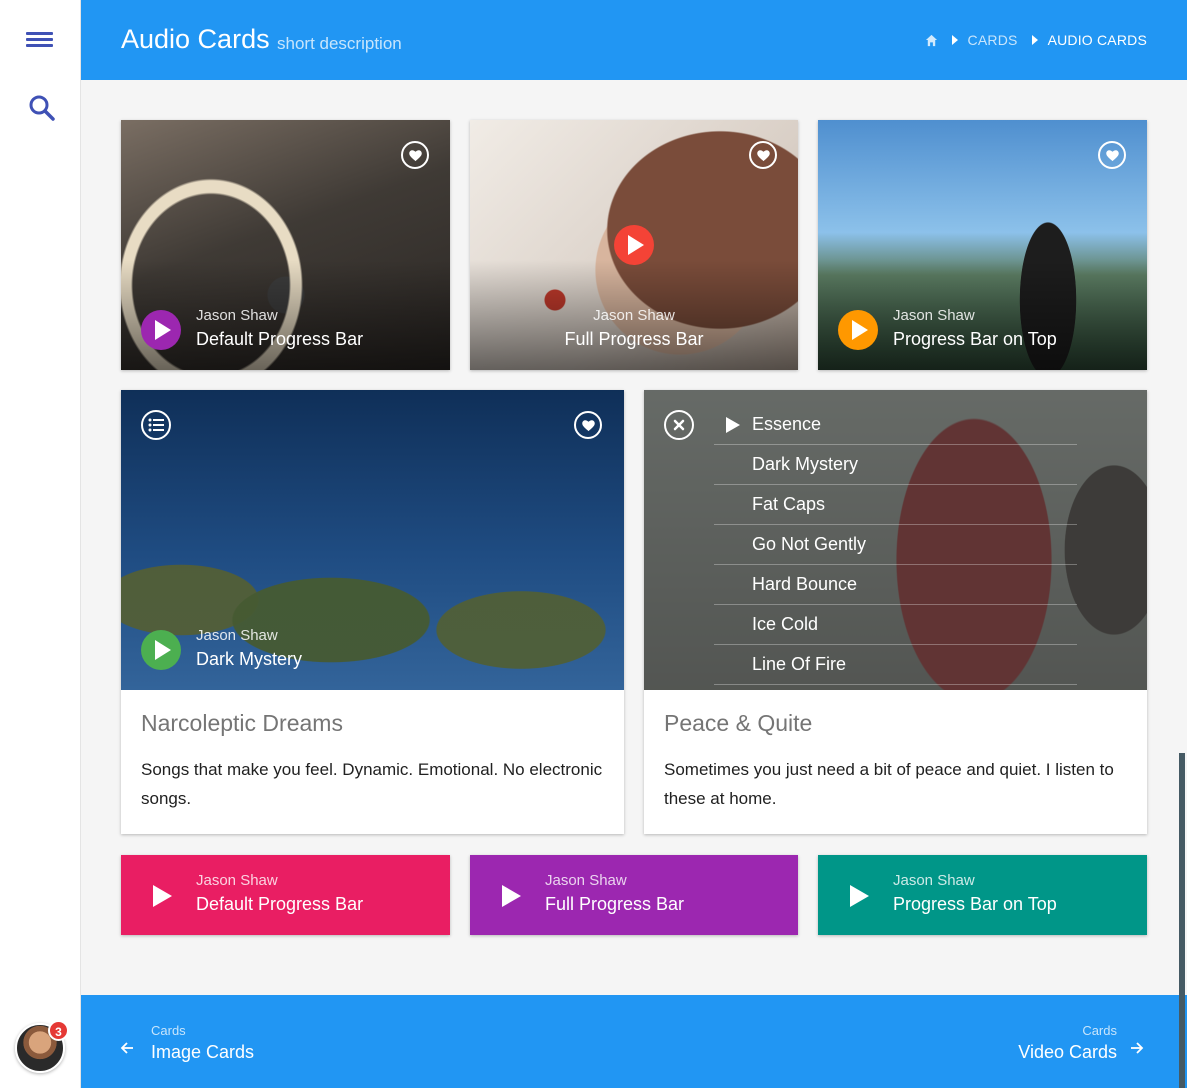 The width and height of the screenshot is (1187, 1088). I want to click on audio-card-full: Jason Shaw Full Progress Bar, so click(634, 245).